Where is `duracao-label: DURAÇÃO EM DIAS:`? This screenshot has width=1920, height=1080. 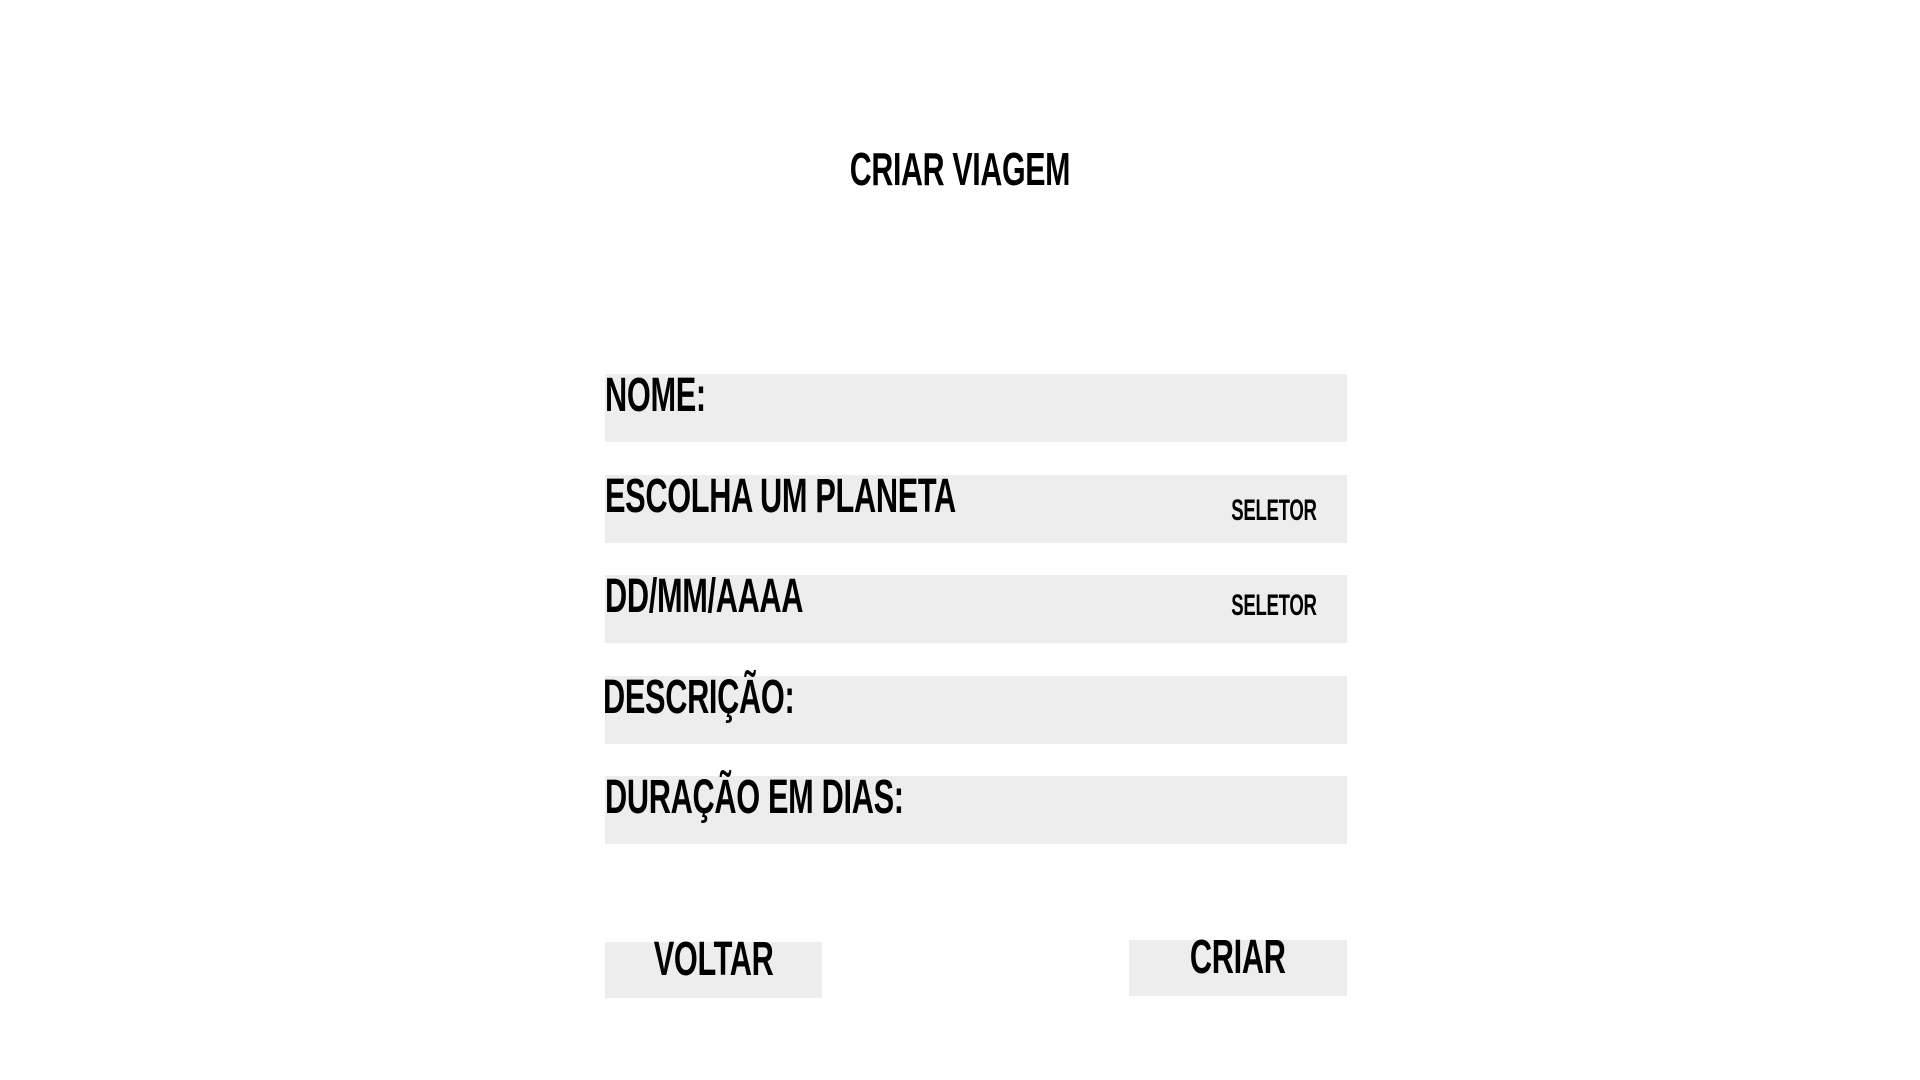
duracao-label: DURAÇÃO EM DIAS: is located at coordinates (838, 797).